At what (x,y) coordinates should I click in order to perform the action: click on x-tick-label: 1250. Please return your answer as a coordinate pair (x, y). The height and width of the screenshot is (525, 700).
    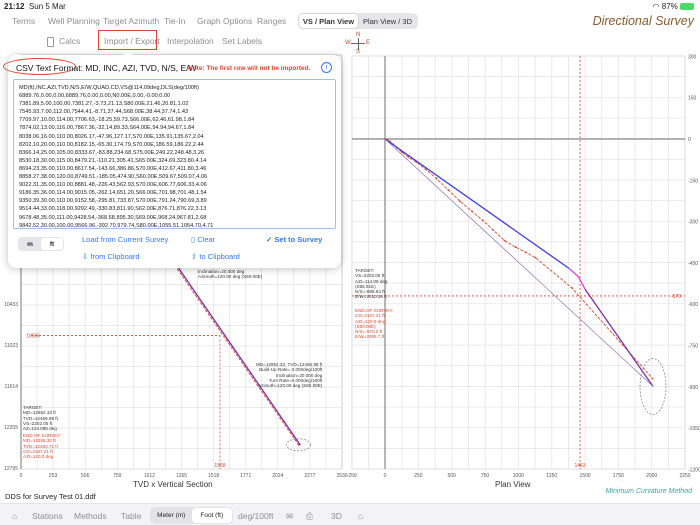
    Looking at the image, I should click on (551, 476).